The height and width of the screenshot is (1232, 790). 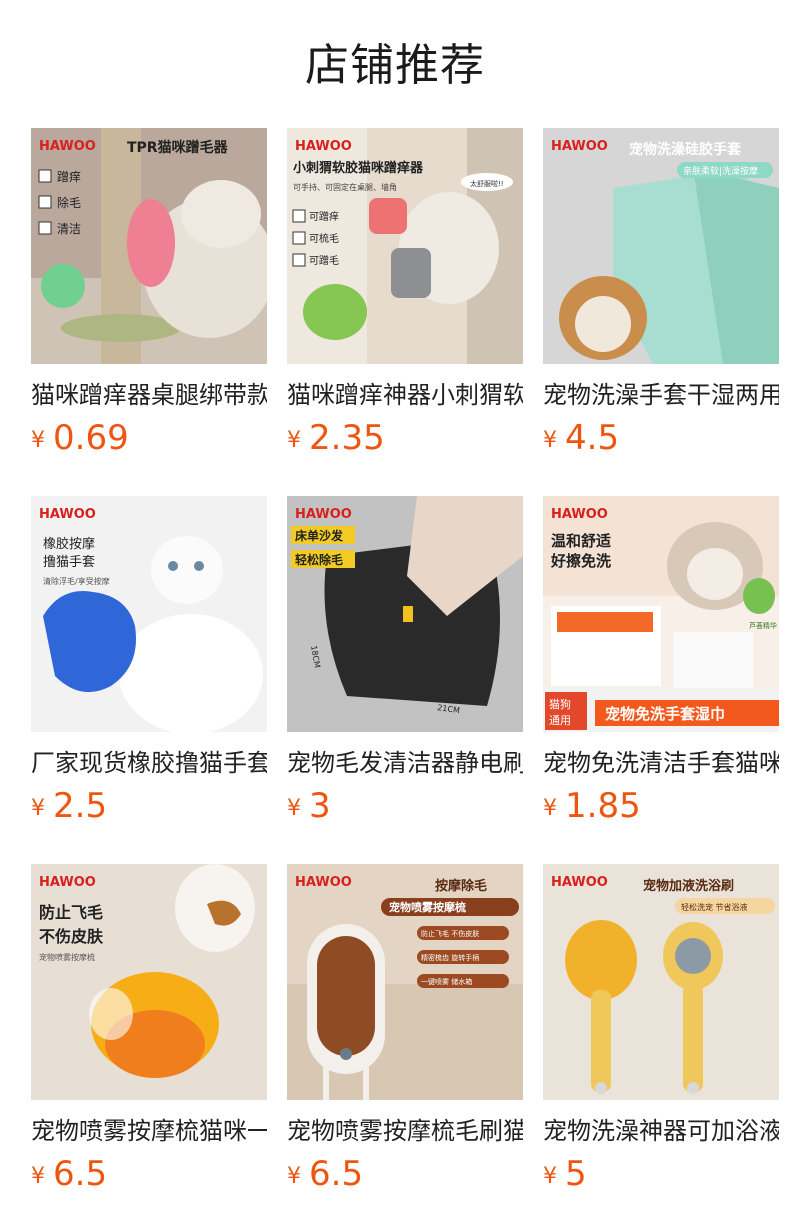 I want to click on banner-text: 宠物免洗手套湿巾, so click(x=665, y=714).